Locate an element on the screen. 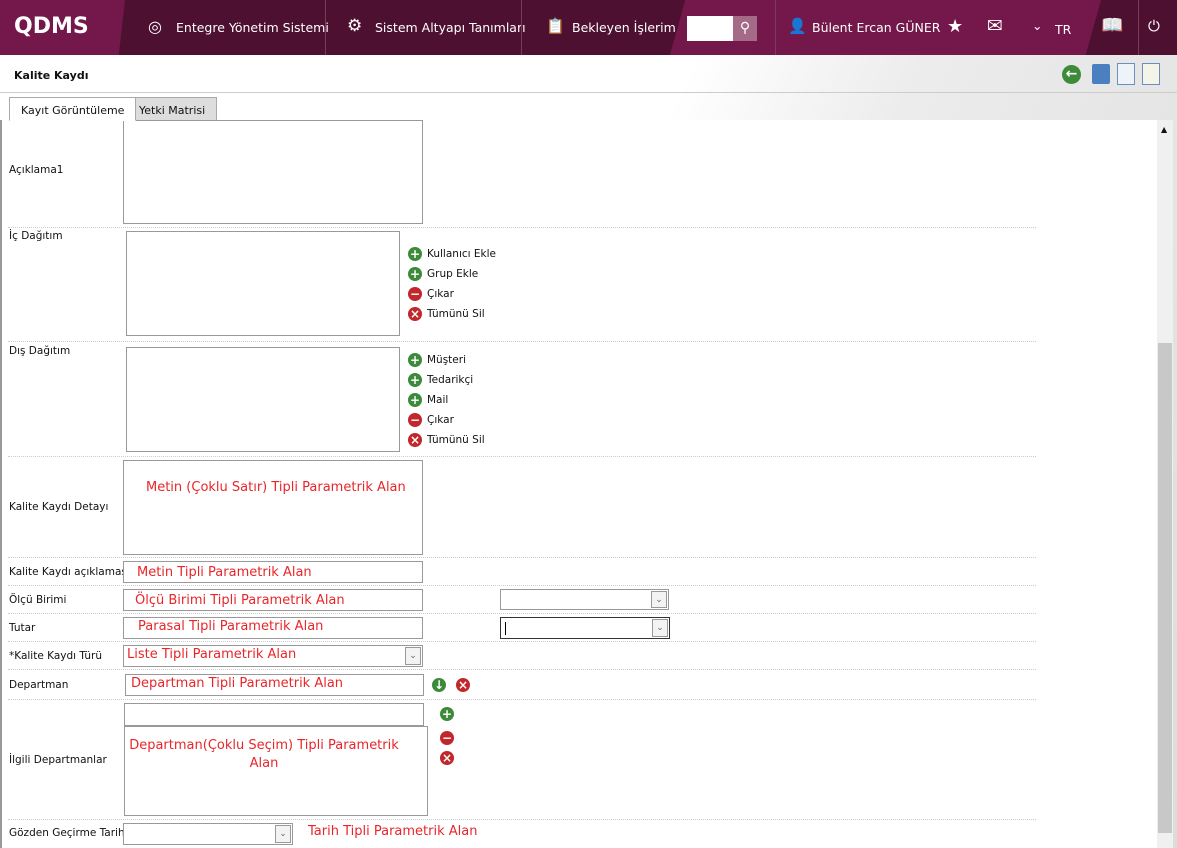 The width and height of the screenshot is (1177, 848). add-mail-button: Mail is located at coordinates (437, 400).